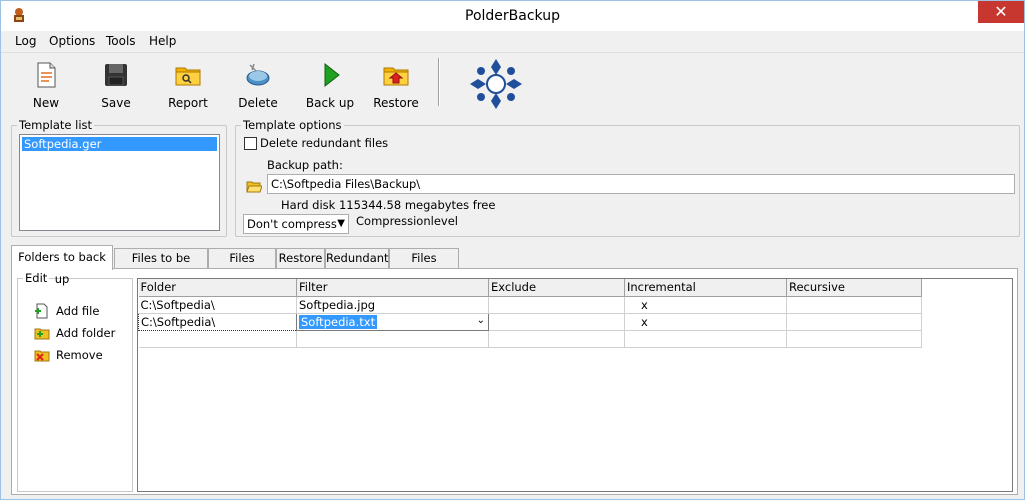 The height and width of the screenshot is (500, 1025). Describe the element at coordinates (1001, 12) in the screenshot. I see `close-button: ✕` at that location.